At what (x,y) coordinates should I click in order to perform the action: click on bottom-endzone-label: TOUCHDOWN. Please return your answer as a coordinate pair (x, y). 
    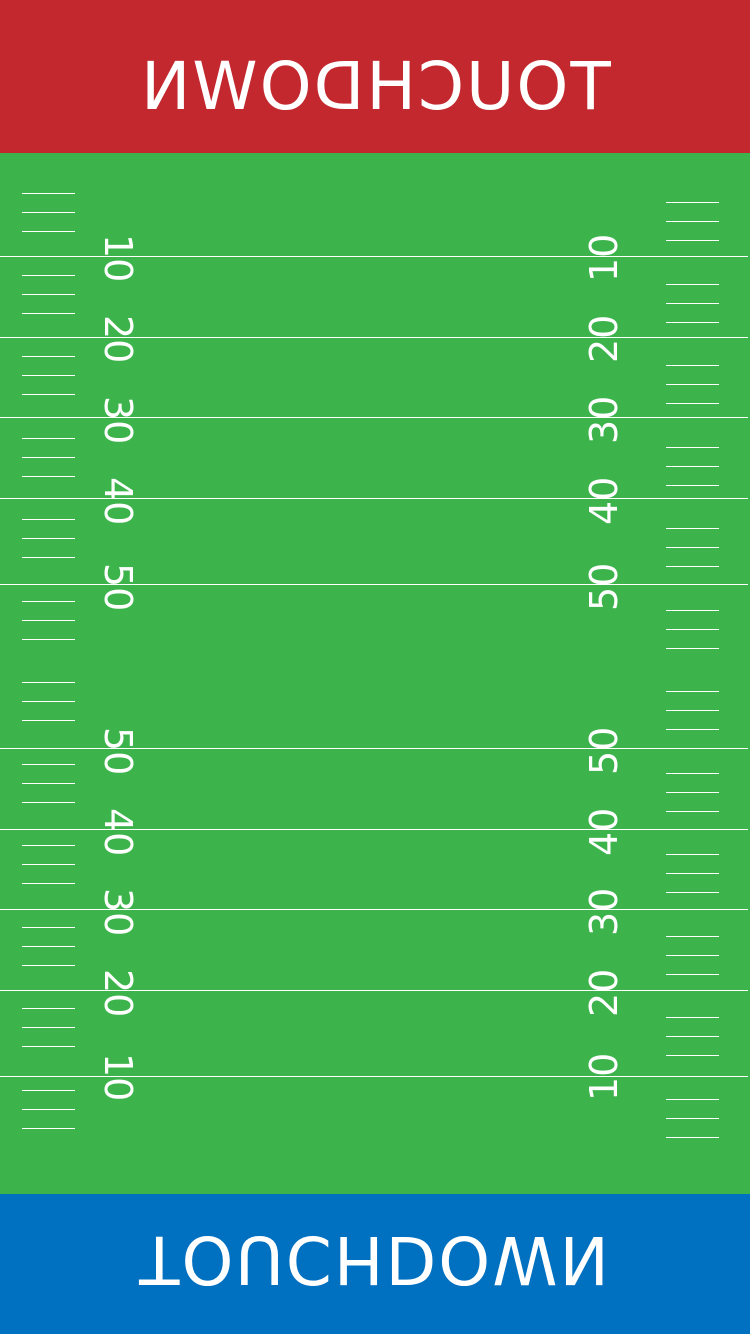
    Looking at the image, I should click on (375, 1259).